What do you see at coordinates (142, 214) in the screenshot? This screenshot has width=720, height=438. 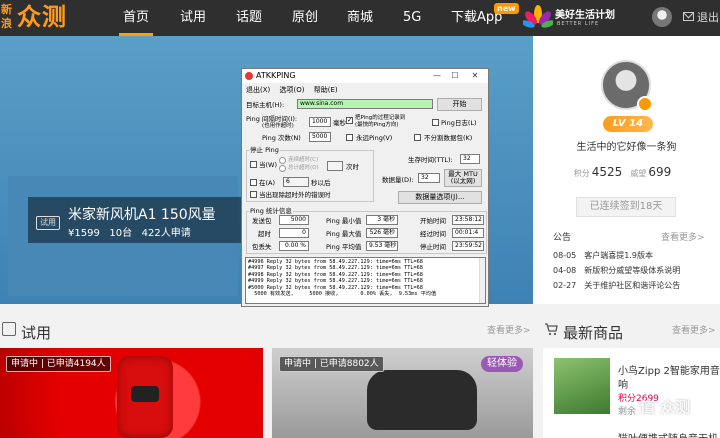 I see `banner-title: 米家新风机A1 150风量` at bounding box center [142, 214].